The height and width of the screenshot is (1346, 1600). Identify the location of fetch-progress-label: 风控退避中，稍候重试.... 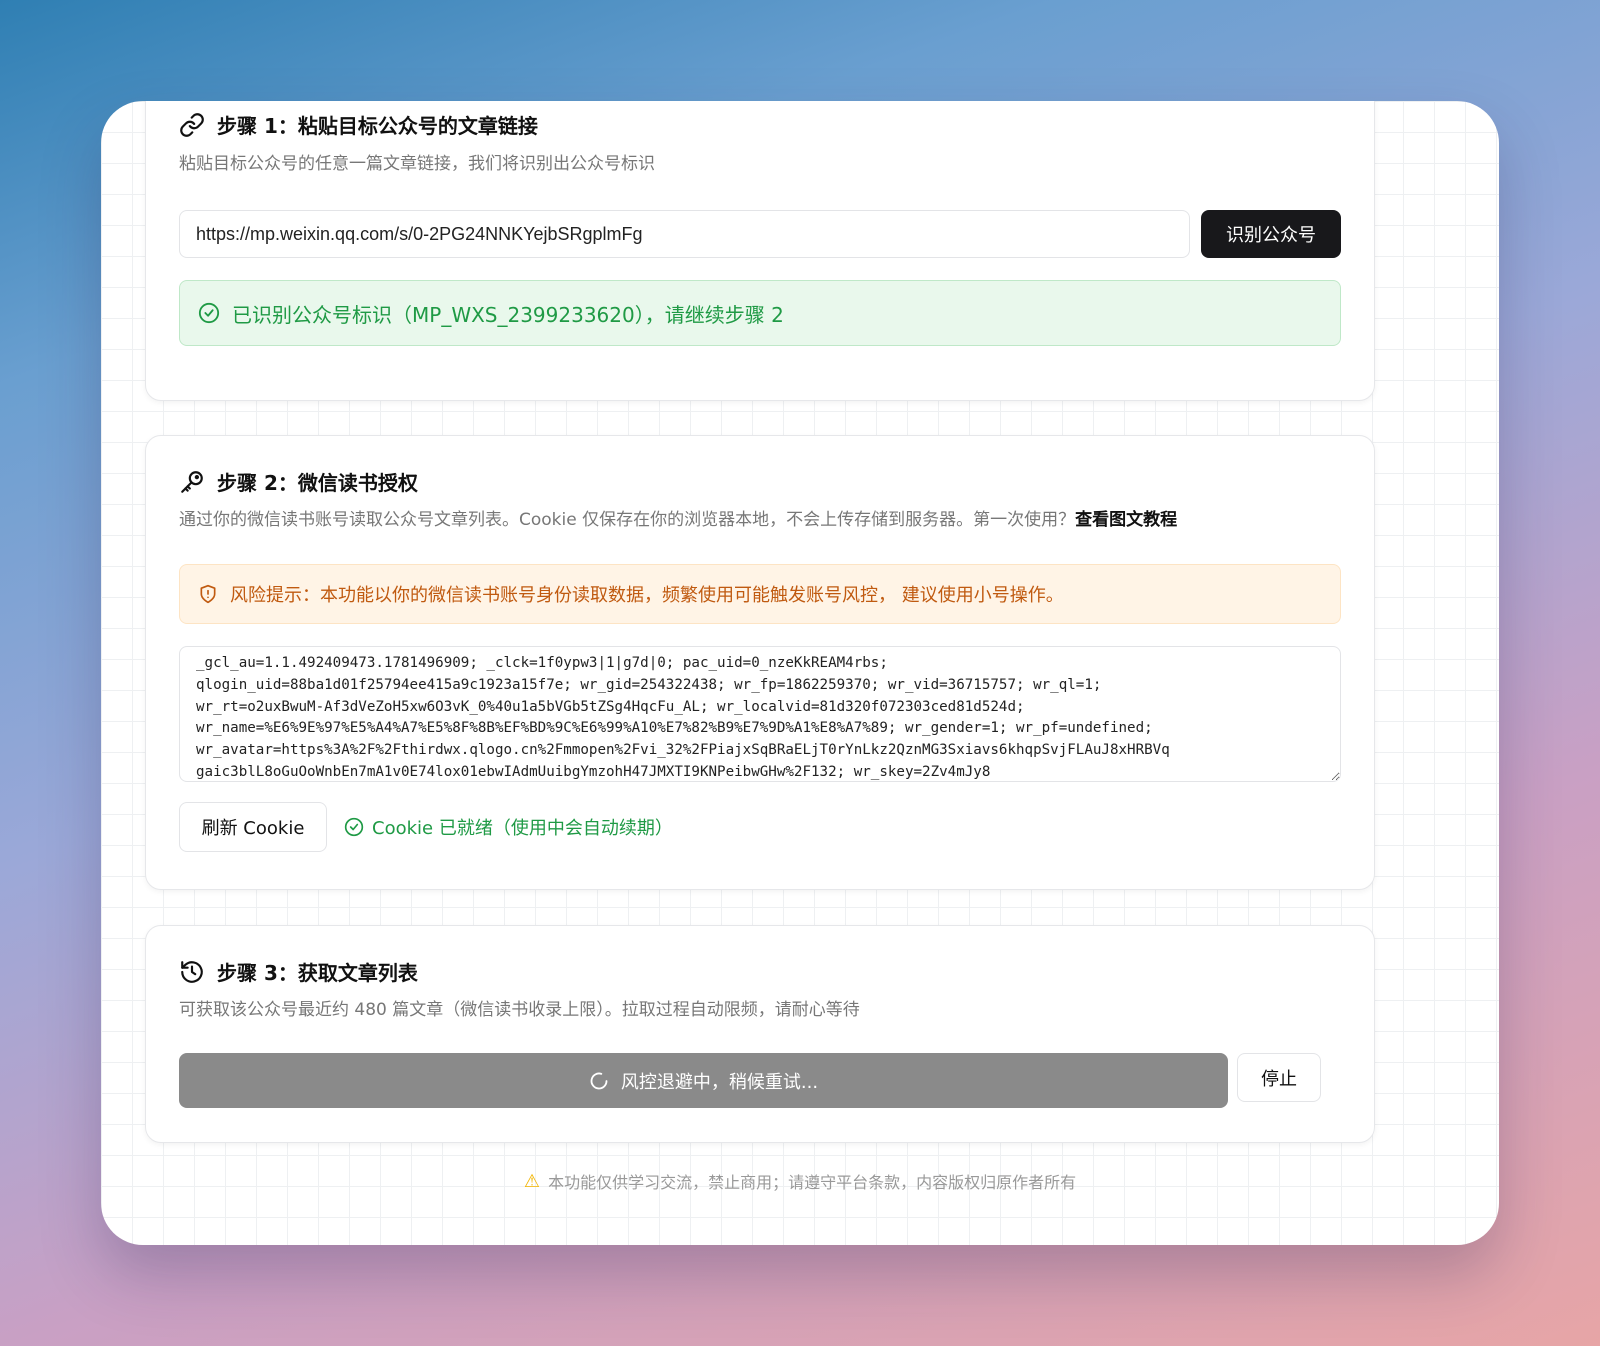
(719, 1082).